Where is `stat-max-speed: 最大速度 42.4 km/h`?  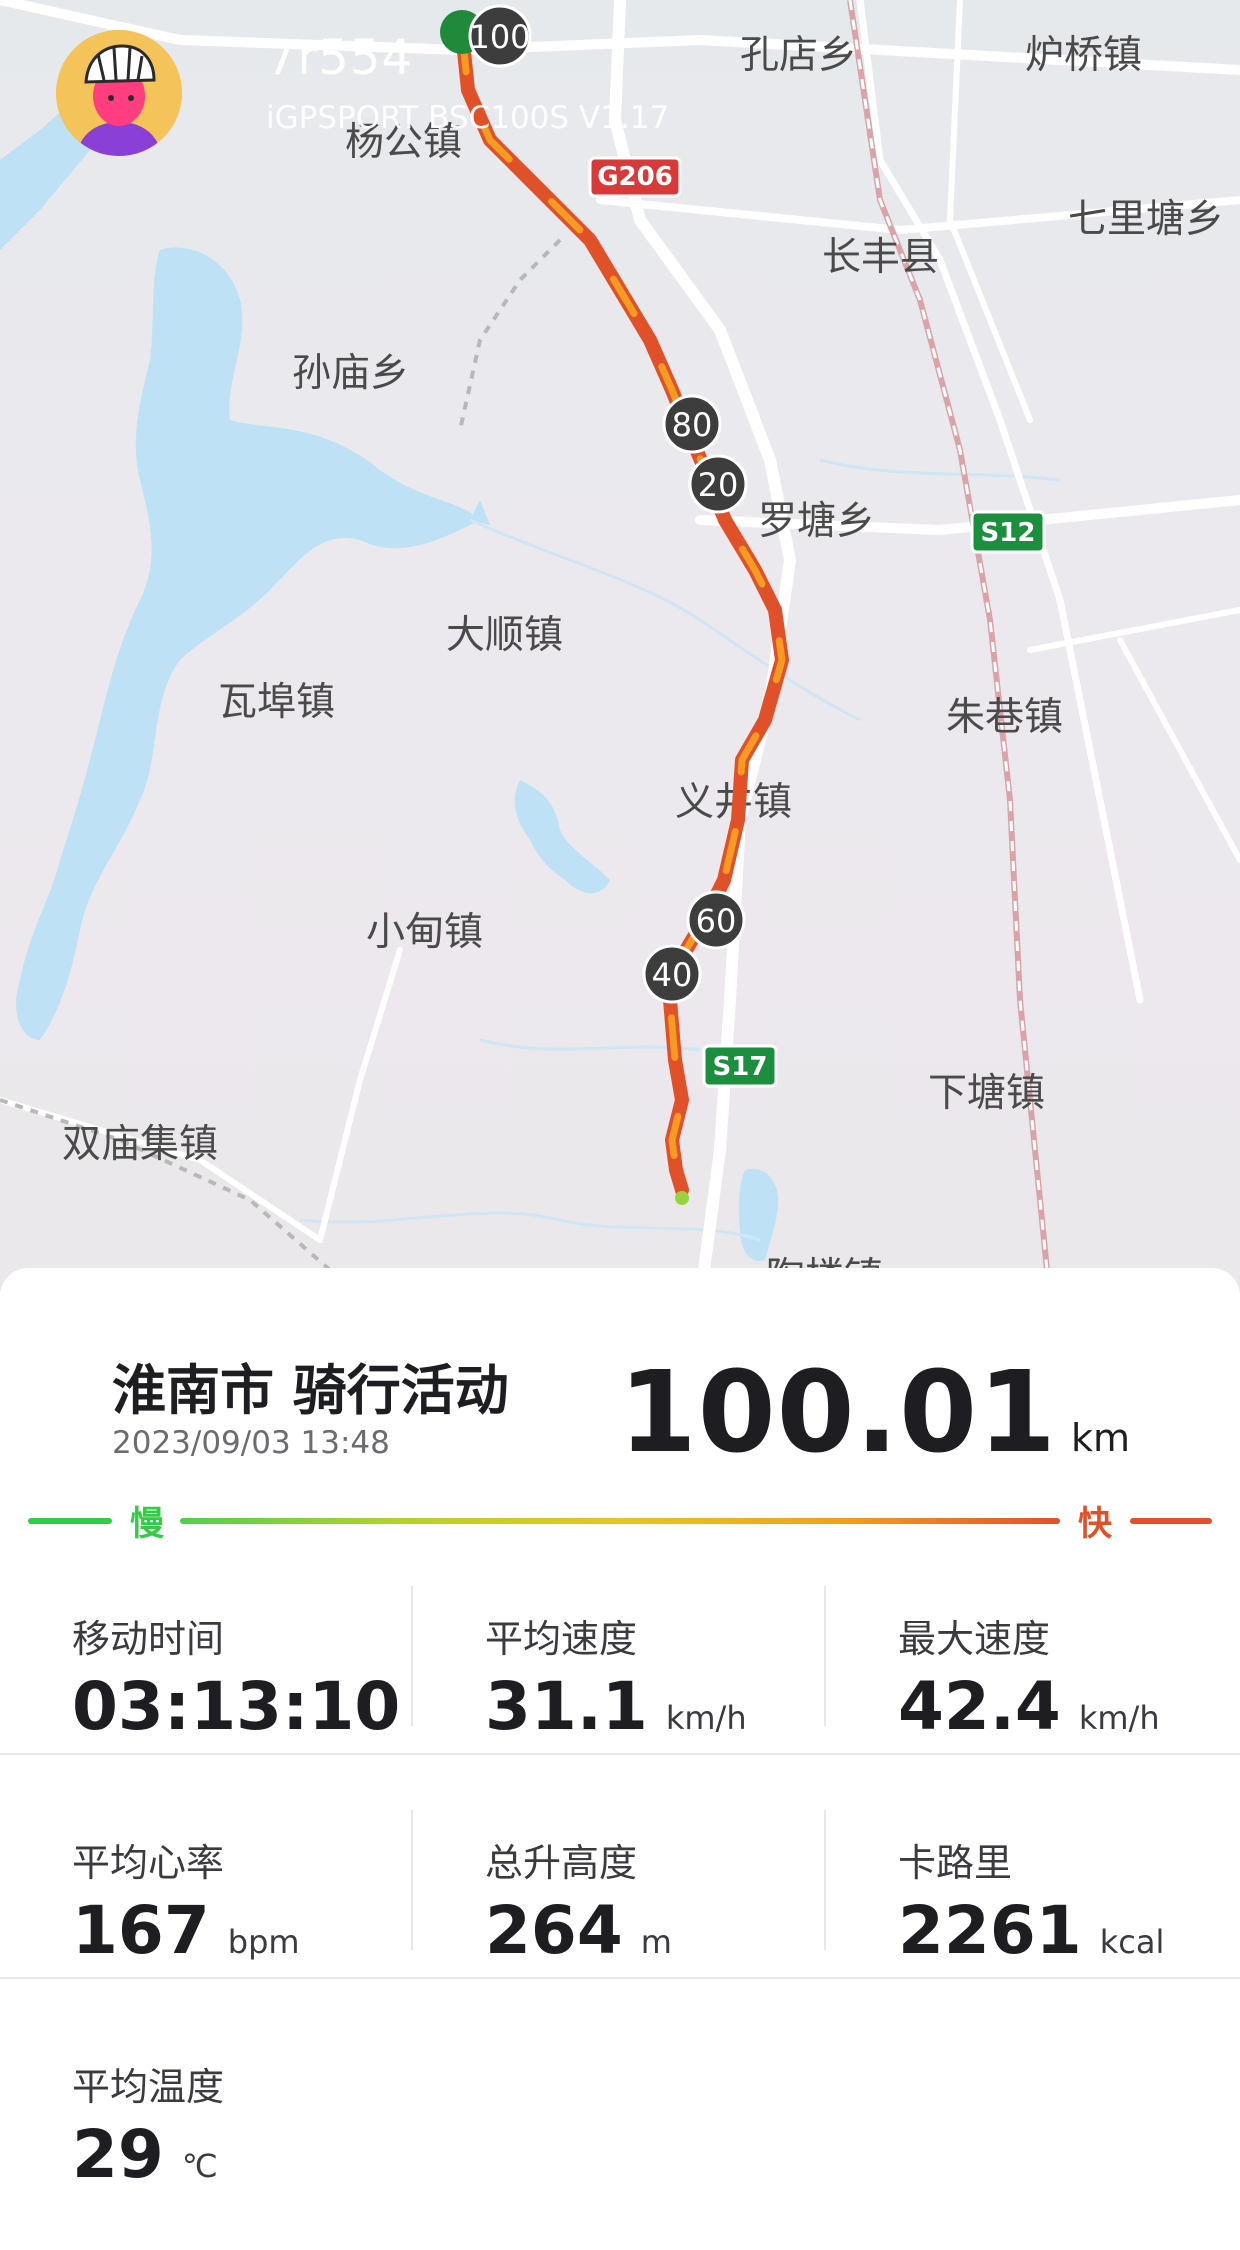 stat-max-speed: 最大速度 42.4 km/h is located at coordinates (1032, 1672).